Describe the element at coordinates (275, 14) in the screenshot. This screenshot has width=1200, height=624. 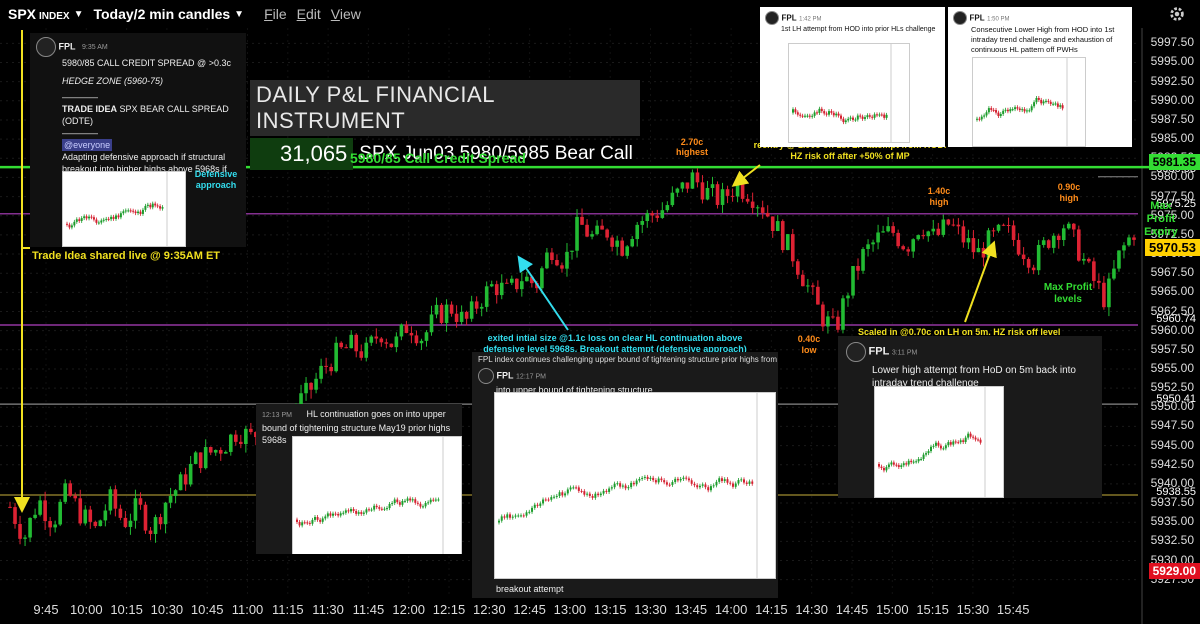
I see `menu-file: File` at that location.